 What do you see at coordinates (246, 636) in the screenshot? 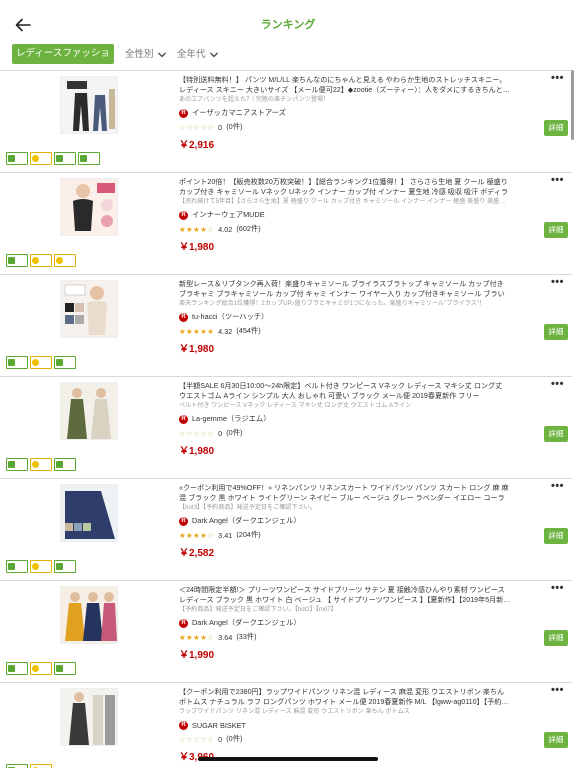
I see `review-count: (33件)` at bounding box center [246, 636].